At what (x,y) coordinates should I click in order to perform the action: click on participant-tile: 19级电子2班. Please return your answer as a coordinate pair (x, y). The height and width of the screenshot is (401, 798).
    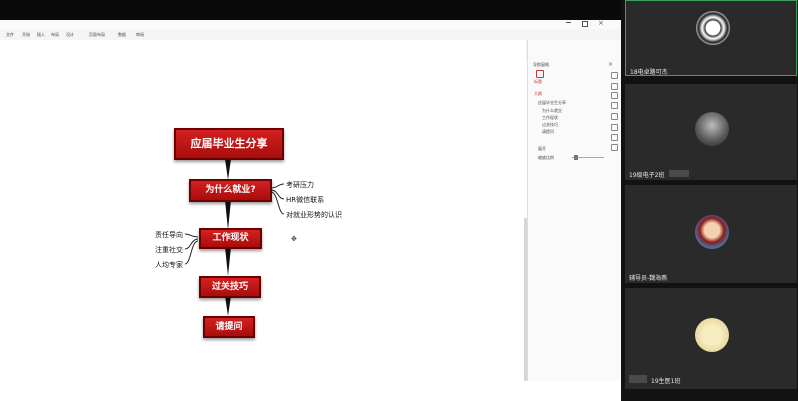
    Looking at the image, I should click on (711, 132).